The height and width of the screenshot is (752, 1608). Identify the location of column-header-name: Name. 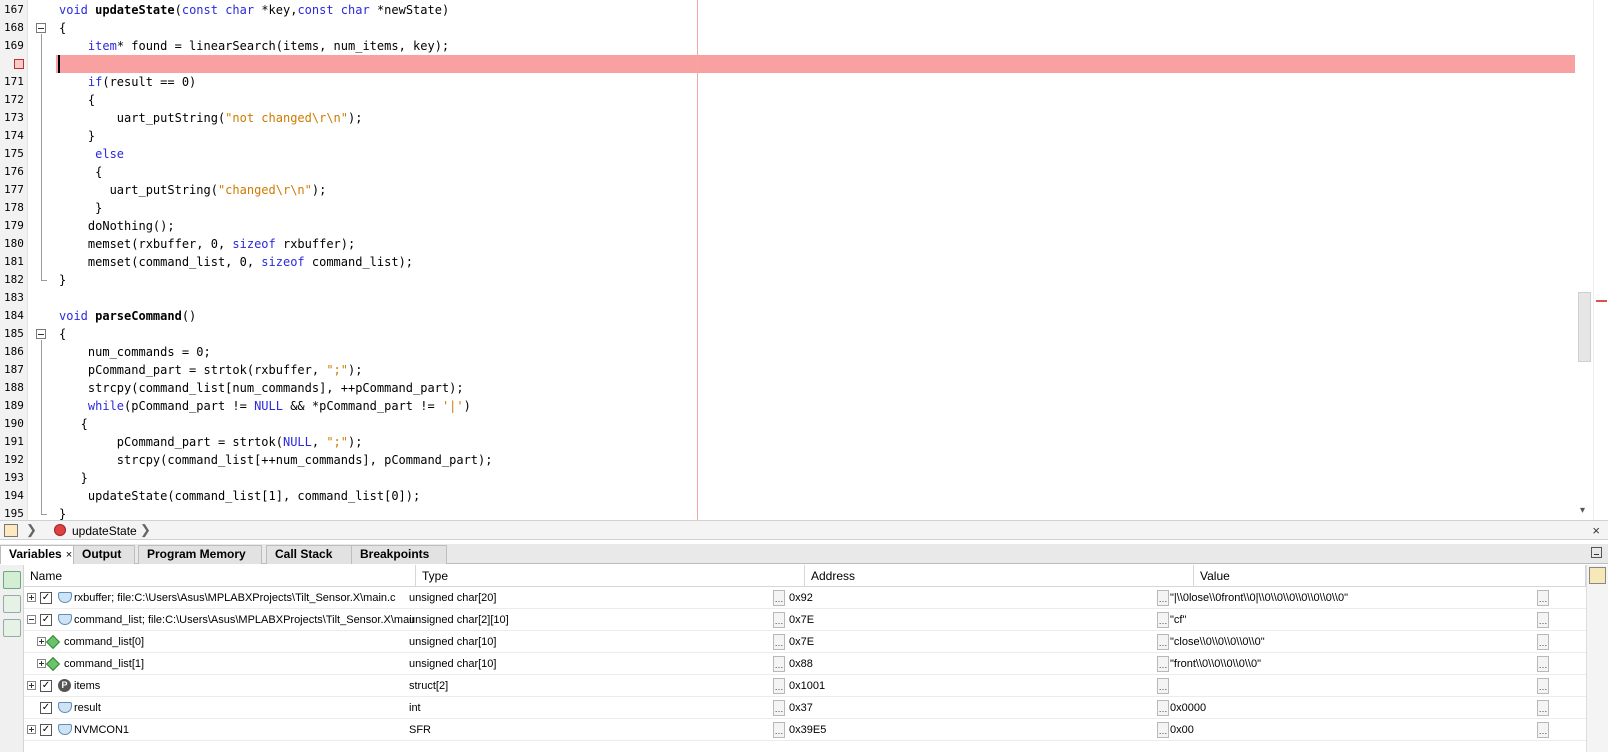
(220, 576).